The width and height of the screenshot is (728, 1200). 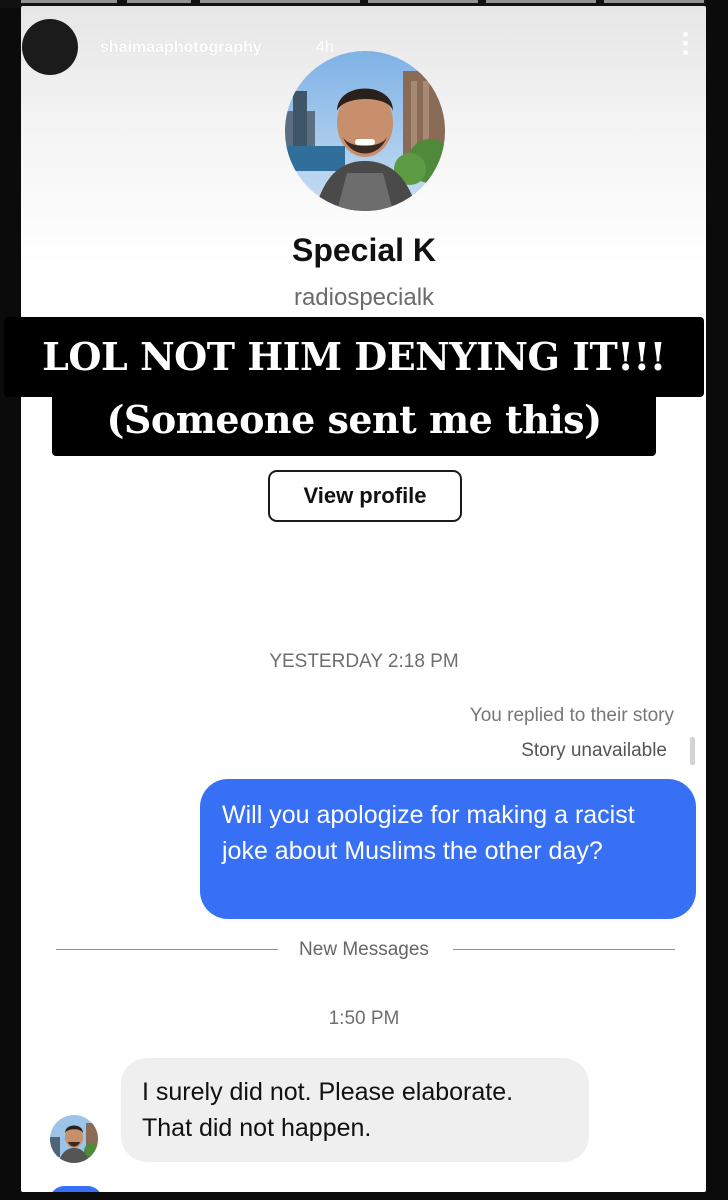 What do you see at coordinates (364, 661) in the screenshot?
I see `timestamp-yesterday: YESTERDAY 2:18 PM` at bounding box center [364, 661].